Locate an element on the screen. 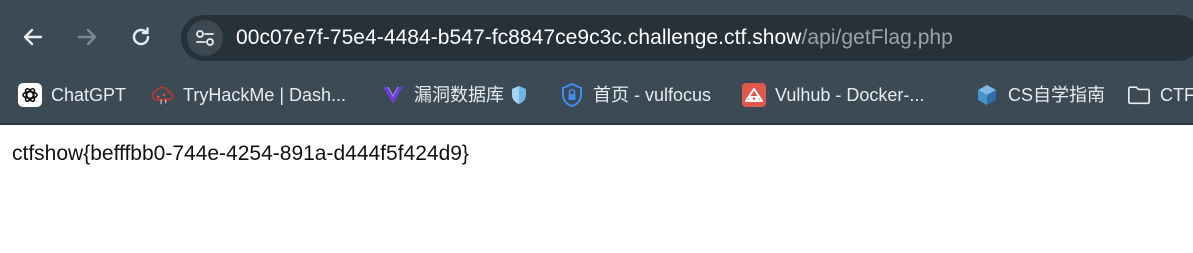 This screenshot has width=1193, height=253. vulhub-logo-icon is located at coordinates (754, 94).